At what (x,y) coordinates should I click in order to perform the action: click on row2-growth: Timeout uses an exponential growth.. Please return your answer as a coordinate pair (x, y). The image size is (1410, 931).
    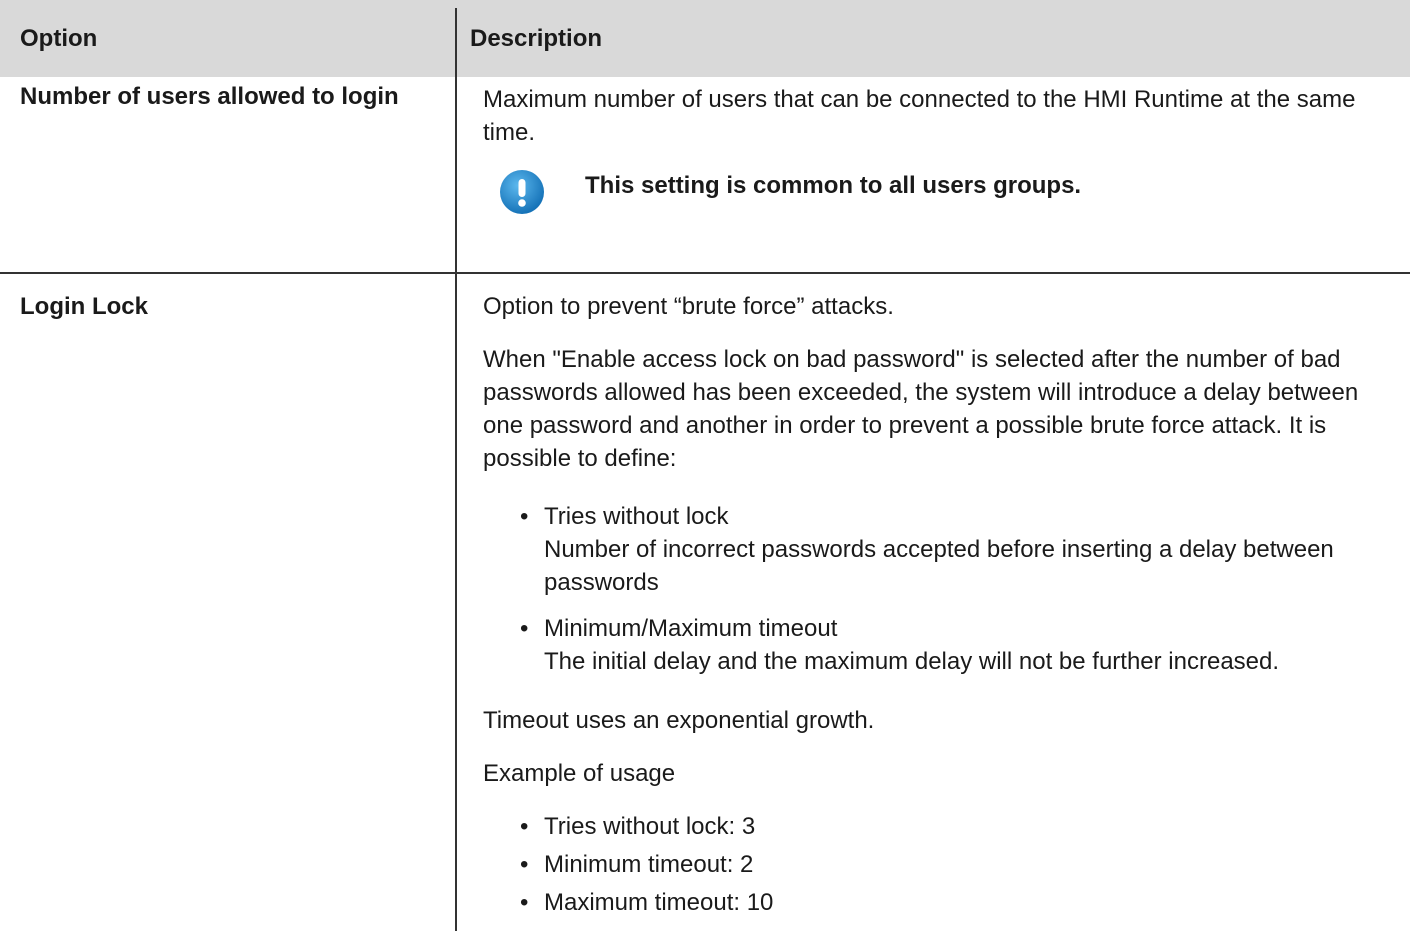
    Looking at the image, I should click on (679, 720).